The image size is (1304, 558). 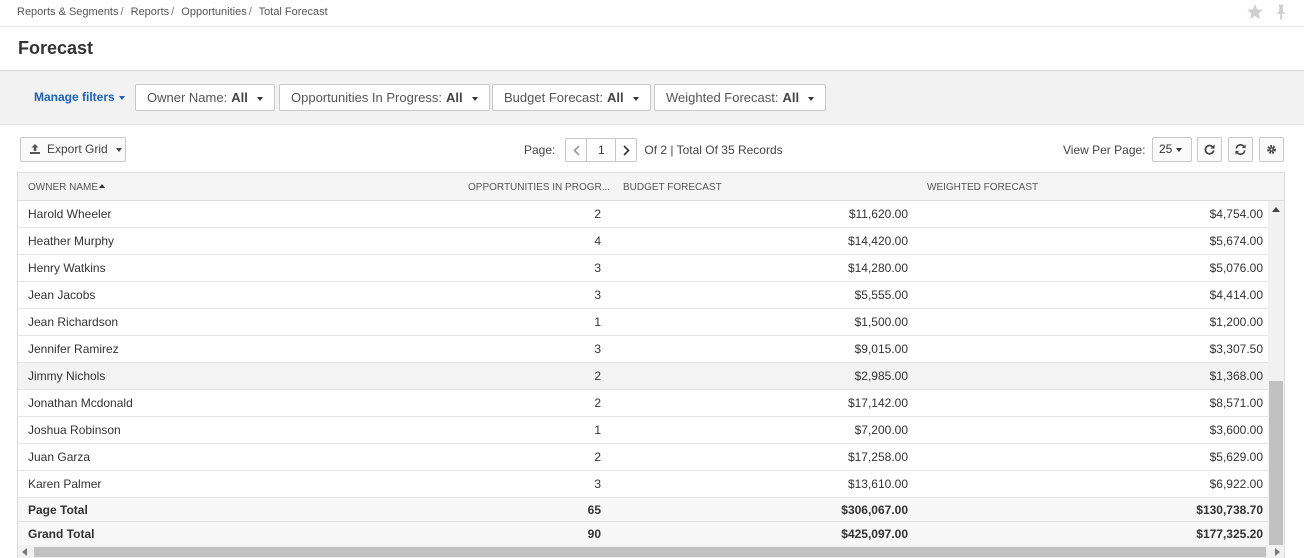 I want to click on refresh-icon, so click(x=1209, y=149).